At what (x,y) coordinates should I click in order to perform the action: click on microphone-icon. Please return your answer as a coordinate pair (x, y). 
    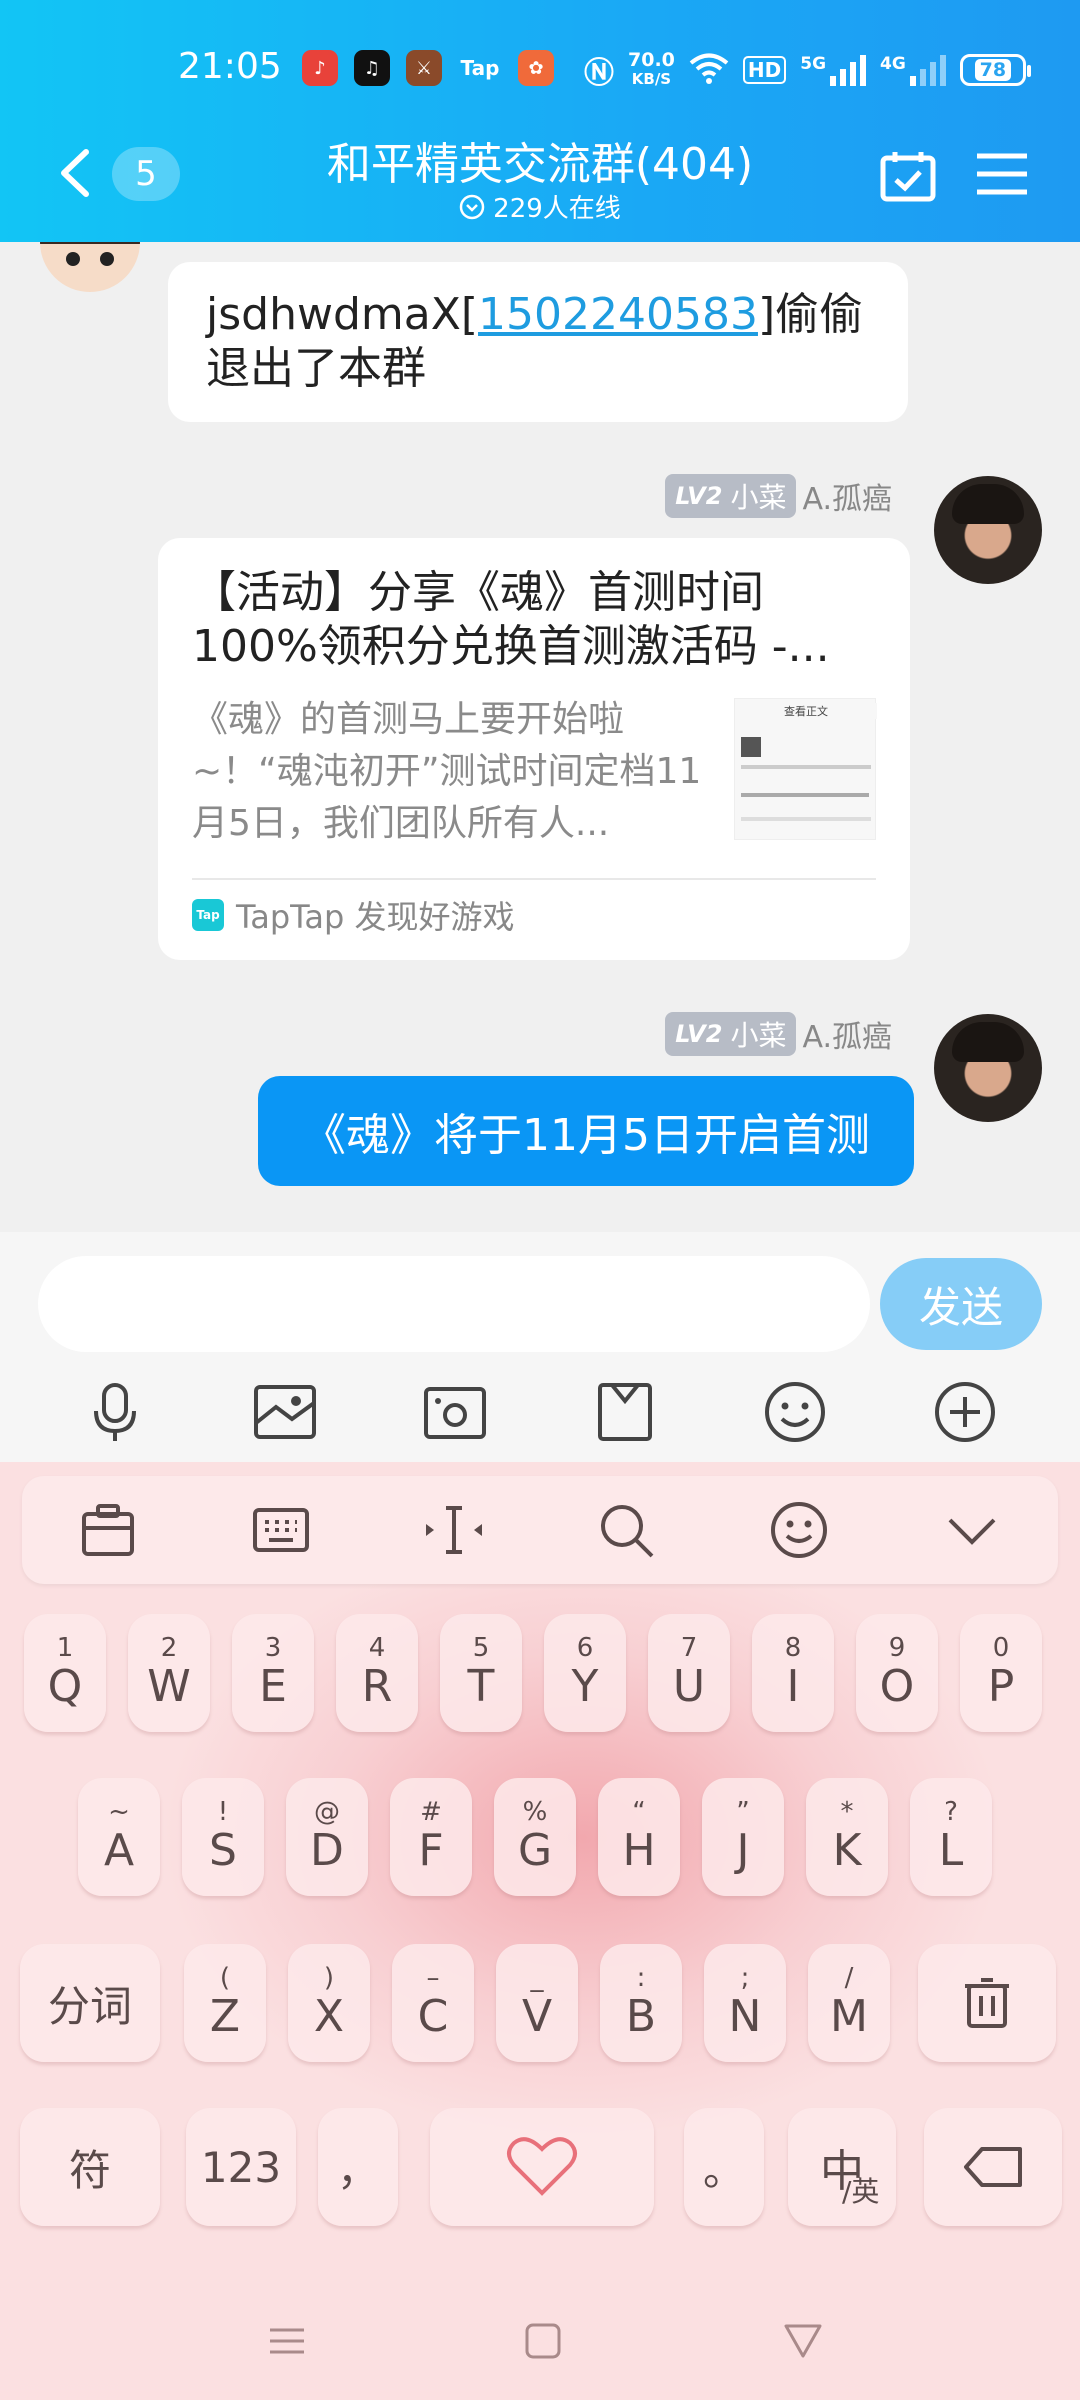
    Looking at the image, I should click on (115, 1412).